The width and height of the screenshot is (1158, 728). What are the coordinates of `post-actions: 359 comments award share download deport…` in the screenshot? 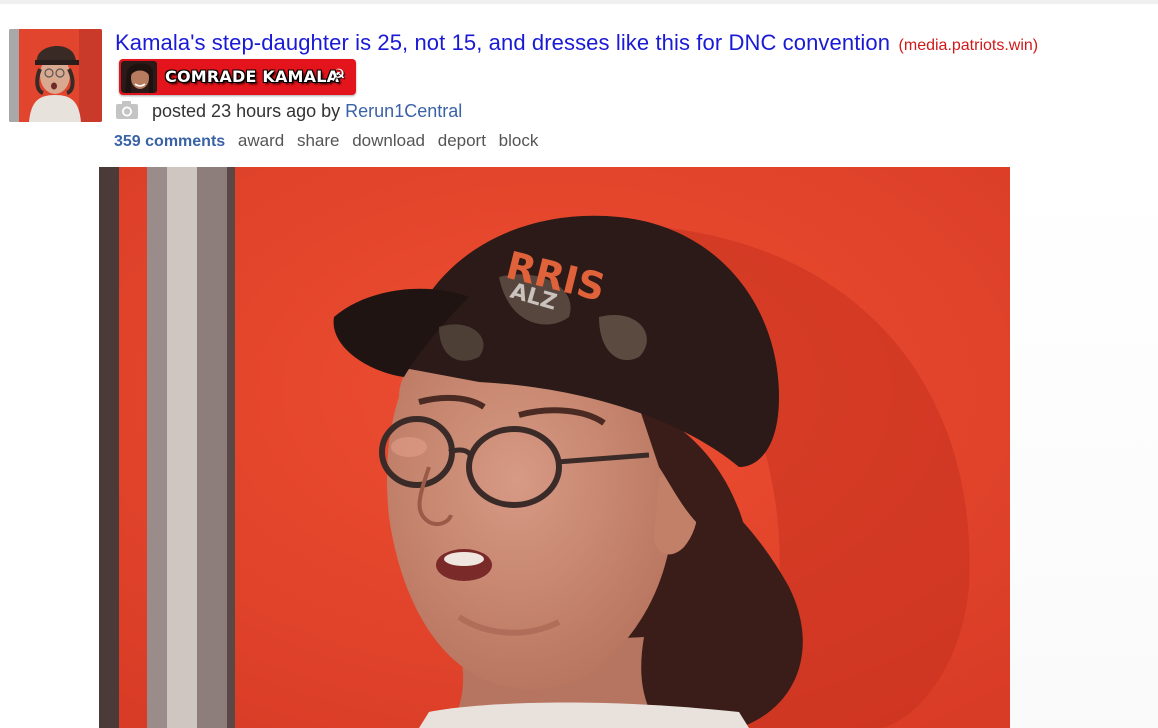 It's located at (330, 141).